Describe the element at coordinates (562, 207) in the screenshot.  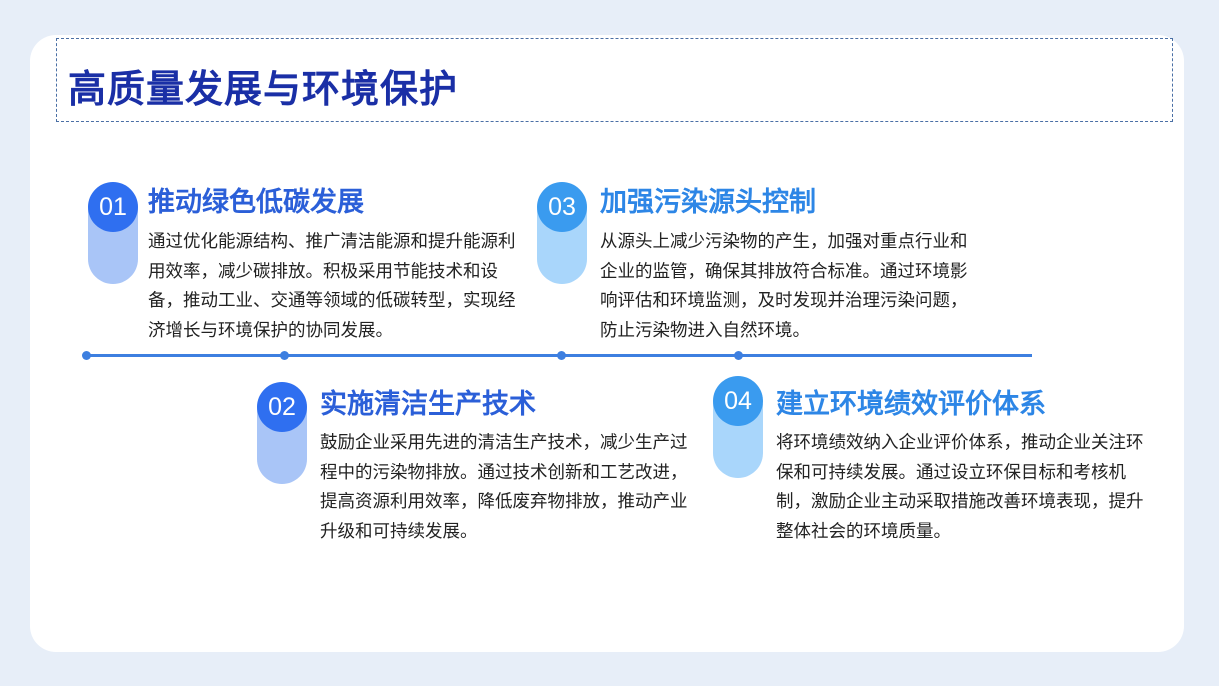
I see `step-number-badge: 03` at that location.